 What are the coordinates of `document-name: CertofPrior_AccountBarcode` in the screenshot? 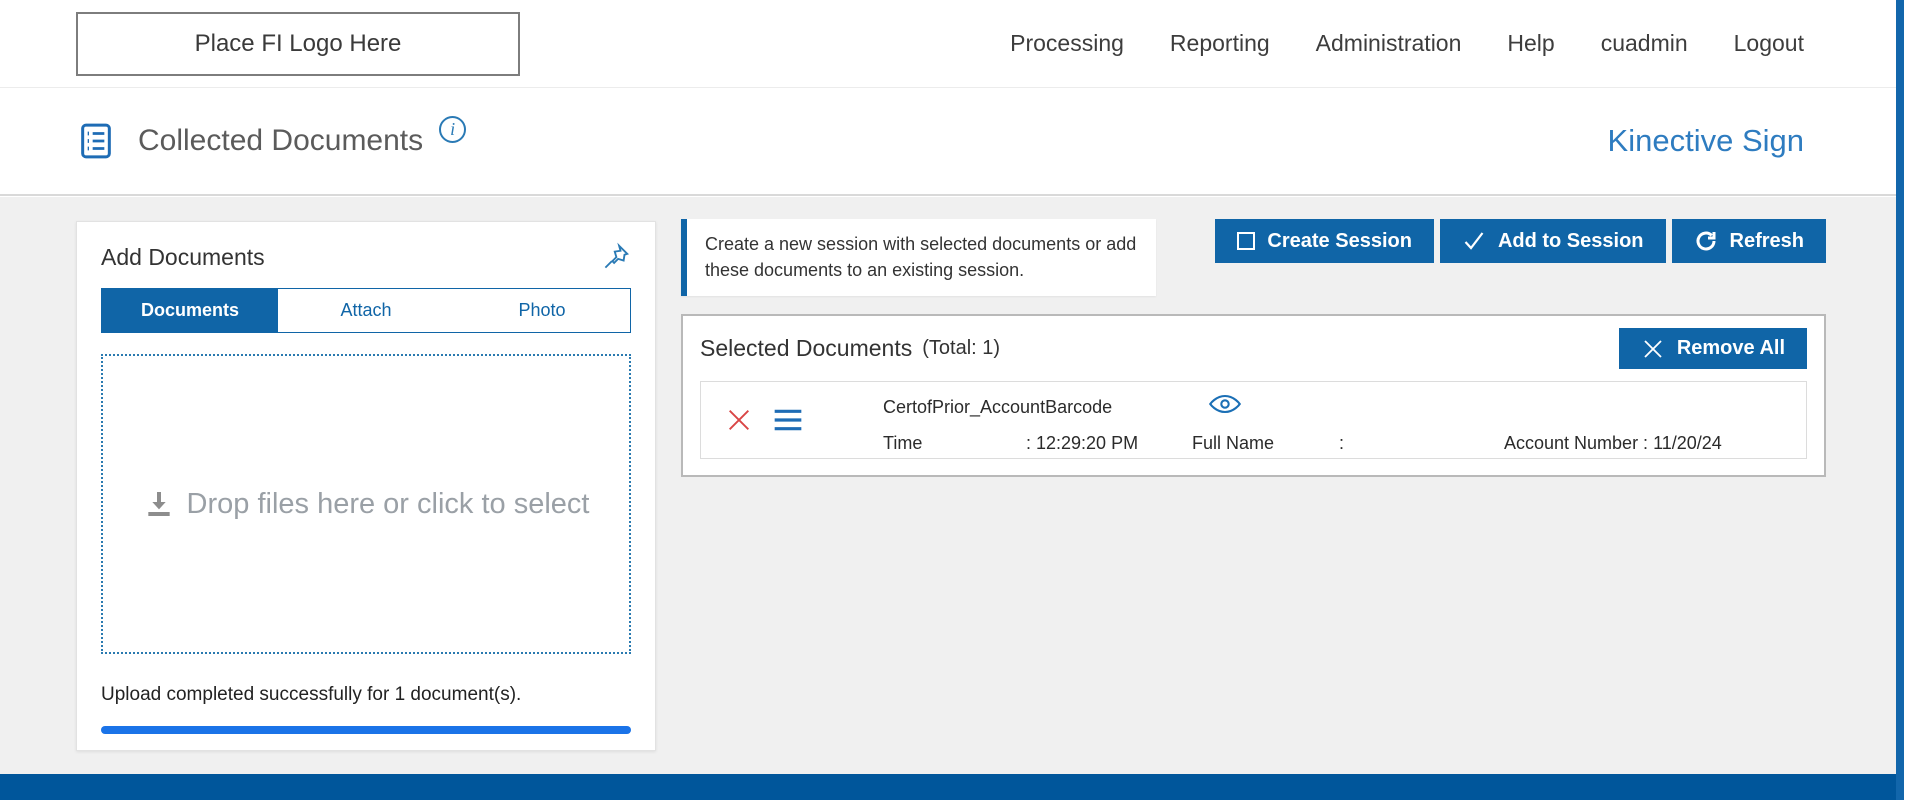 It's located at (998, 407).